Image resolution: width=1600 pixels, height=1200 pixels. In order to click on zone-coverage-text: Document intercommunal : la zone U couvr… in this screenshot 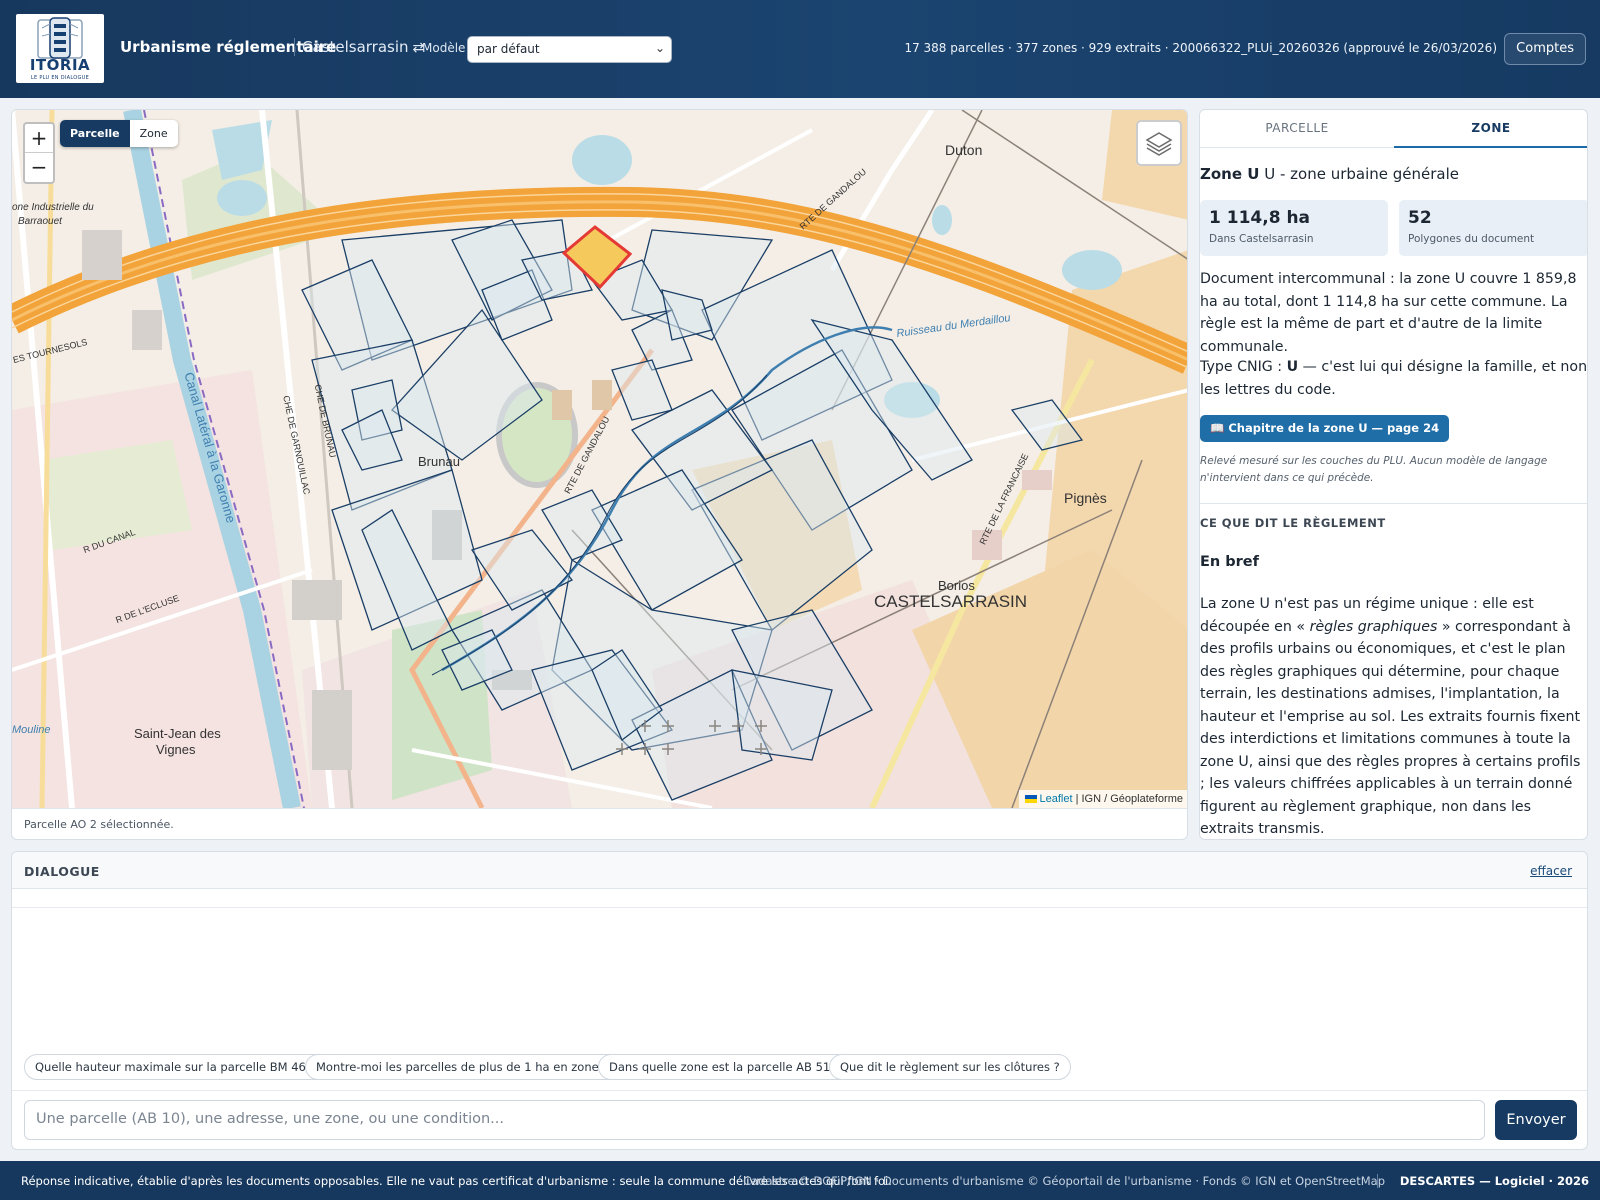, I will do `click(1388, 313)`.